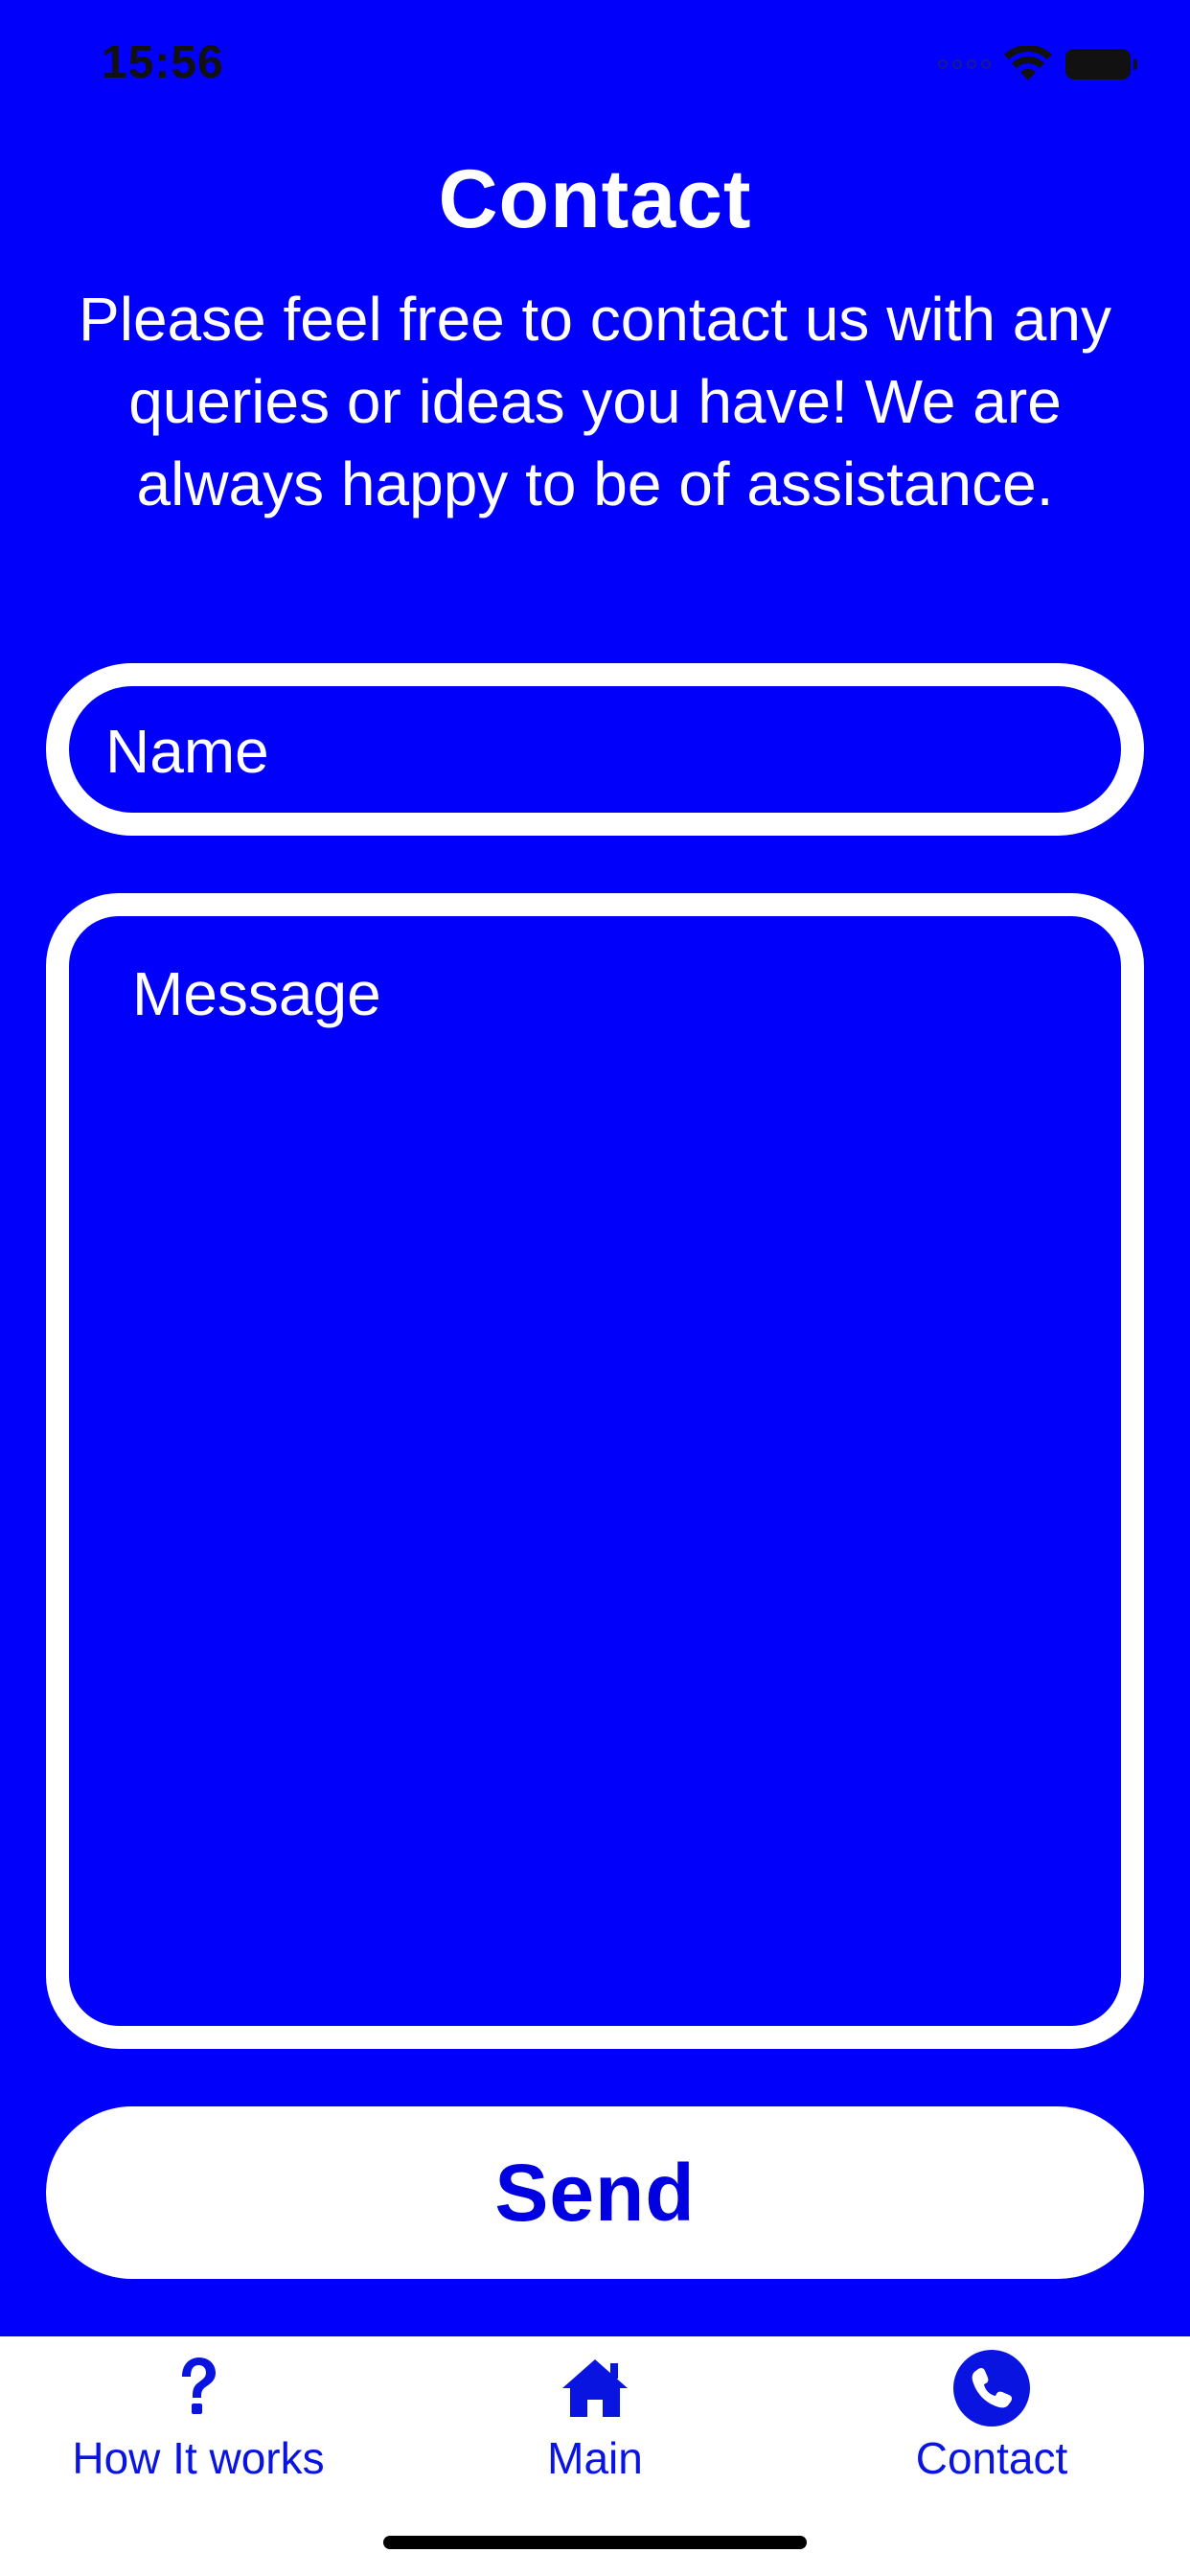  Describe the element at coordinates (595, 2388) in the screenshot. I see `house-icon` at that location.